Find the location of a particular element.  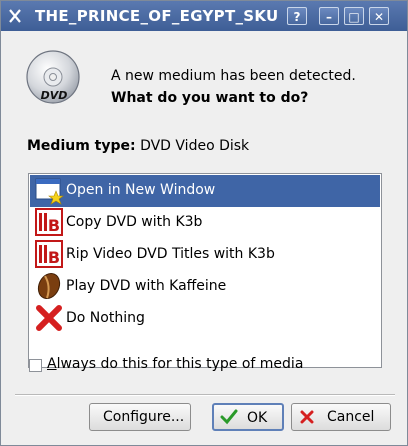

maximize-button: □ is located at coordinates (354, 16).